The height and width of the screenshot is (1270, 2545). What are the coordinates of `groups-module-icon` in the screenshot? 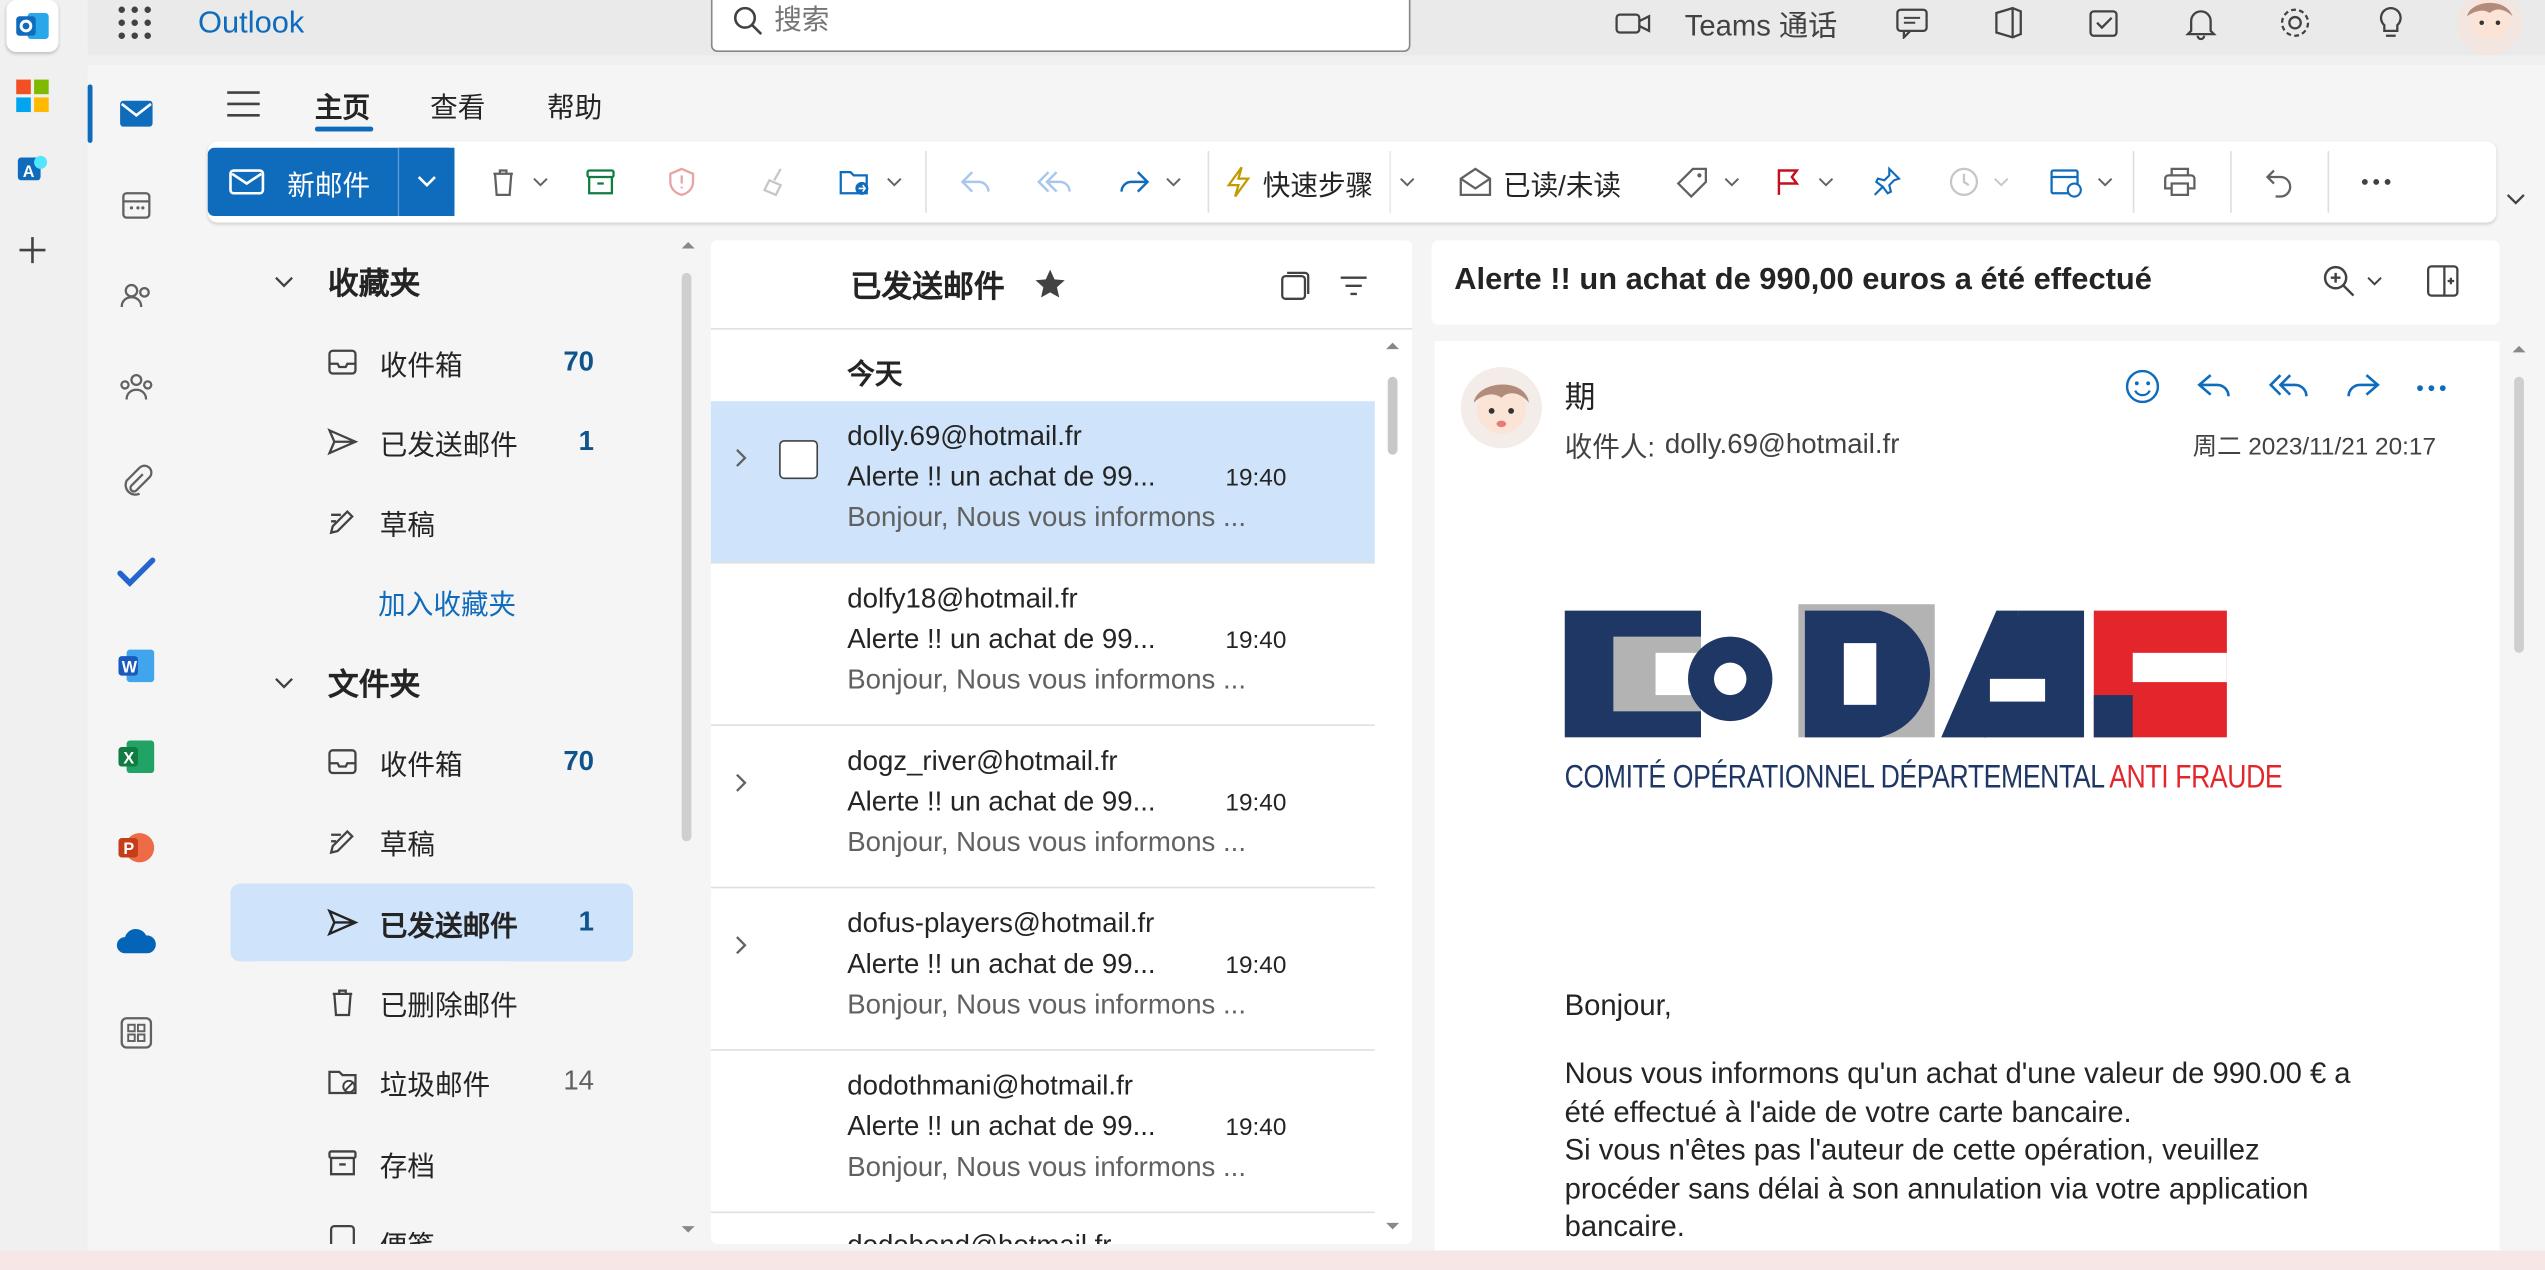 It's located at (136, 387).